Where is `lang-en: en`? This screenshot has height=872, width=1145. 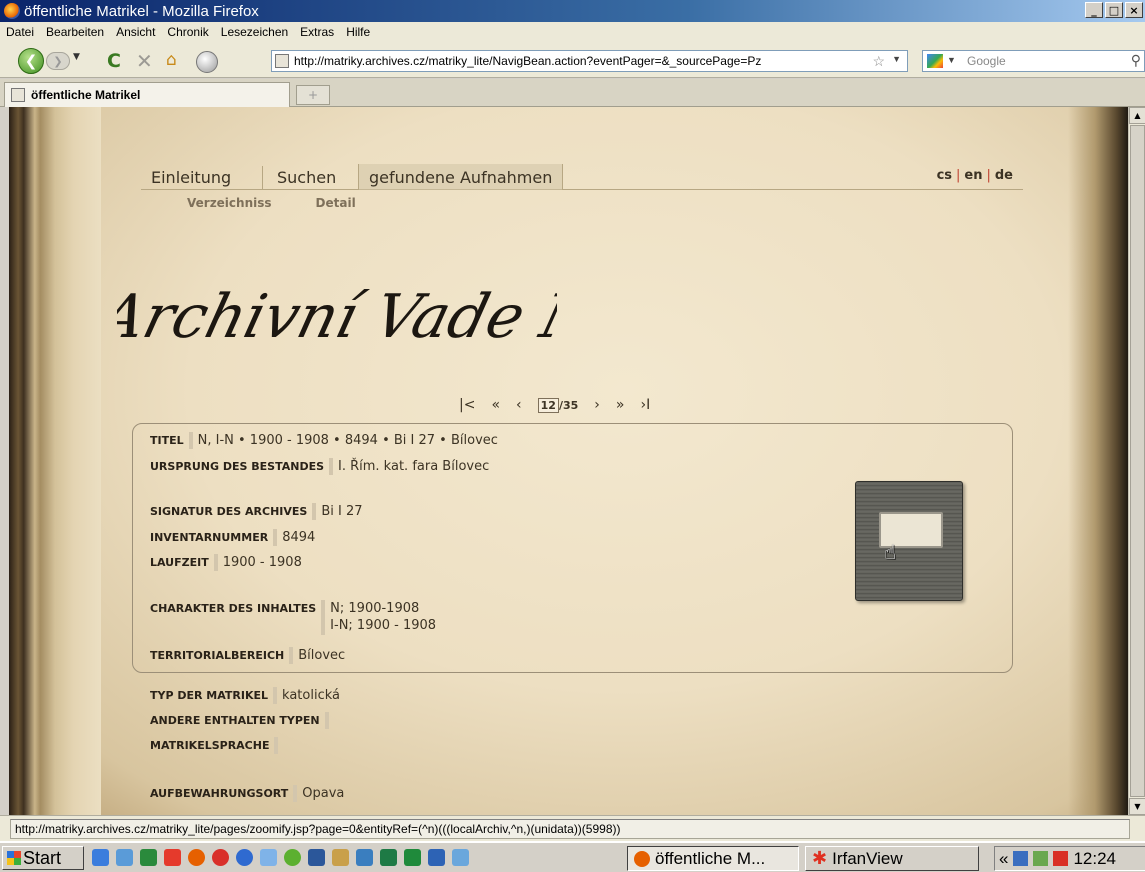 lang-en: en is located at coordinates (973, 175).